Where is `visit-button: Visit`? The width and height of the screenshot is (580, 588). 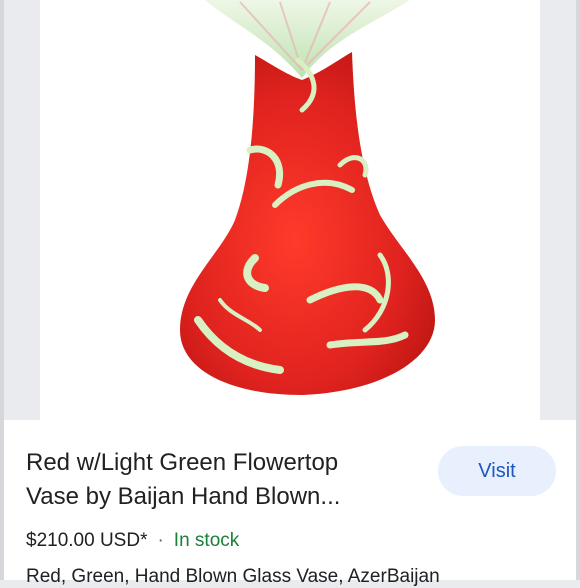 visit-button: Visit is located at coordinates (497, 471).